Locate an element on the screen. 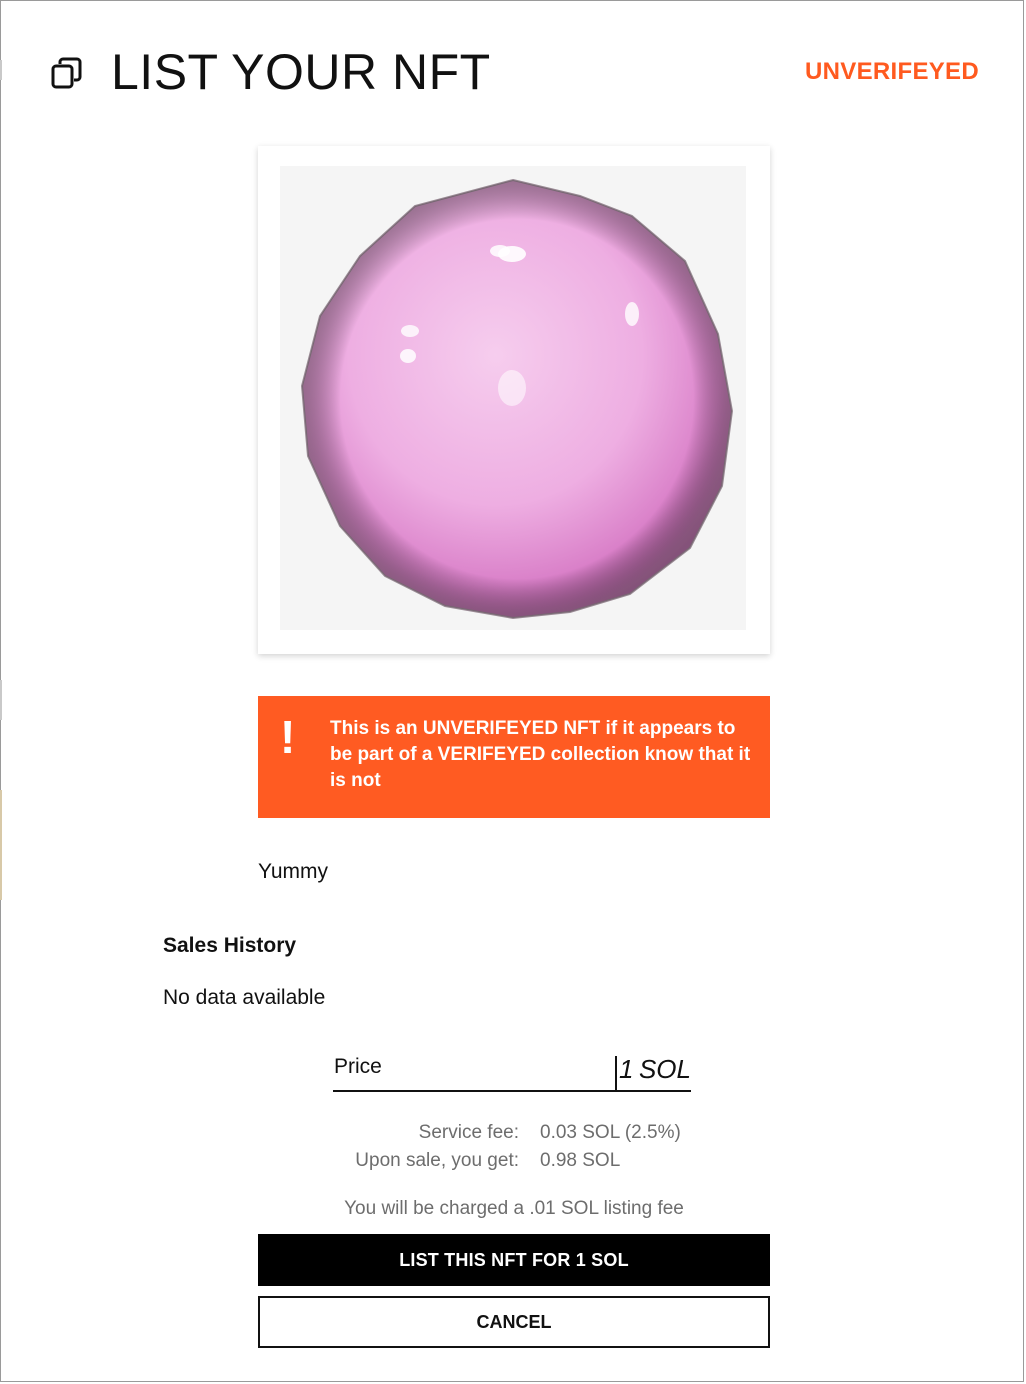 Image resolution: width=1026 pixels, height=1384 pixels. price-field: Price SOL is located at coordinates (512, 1071).